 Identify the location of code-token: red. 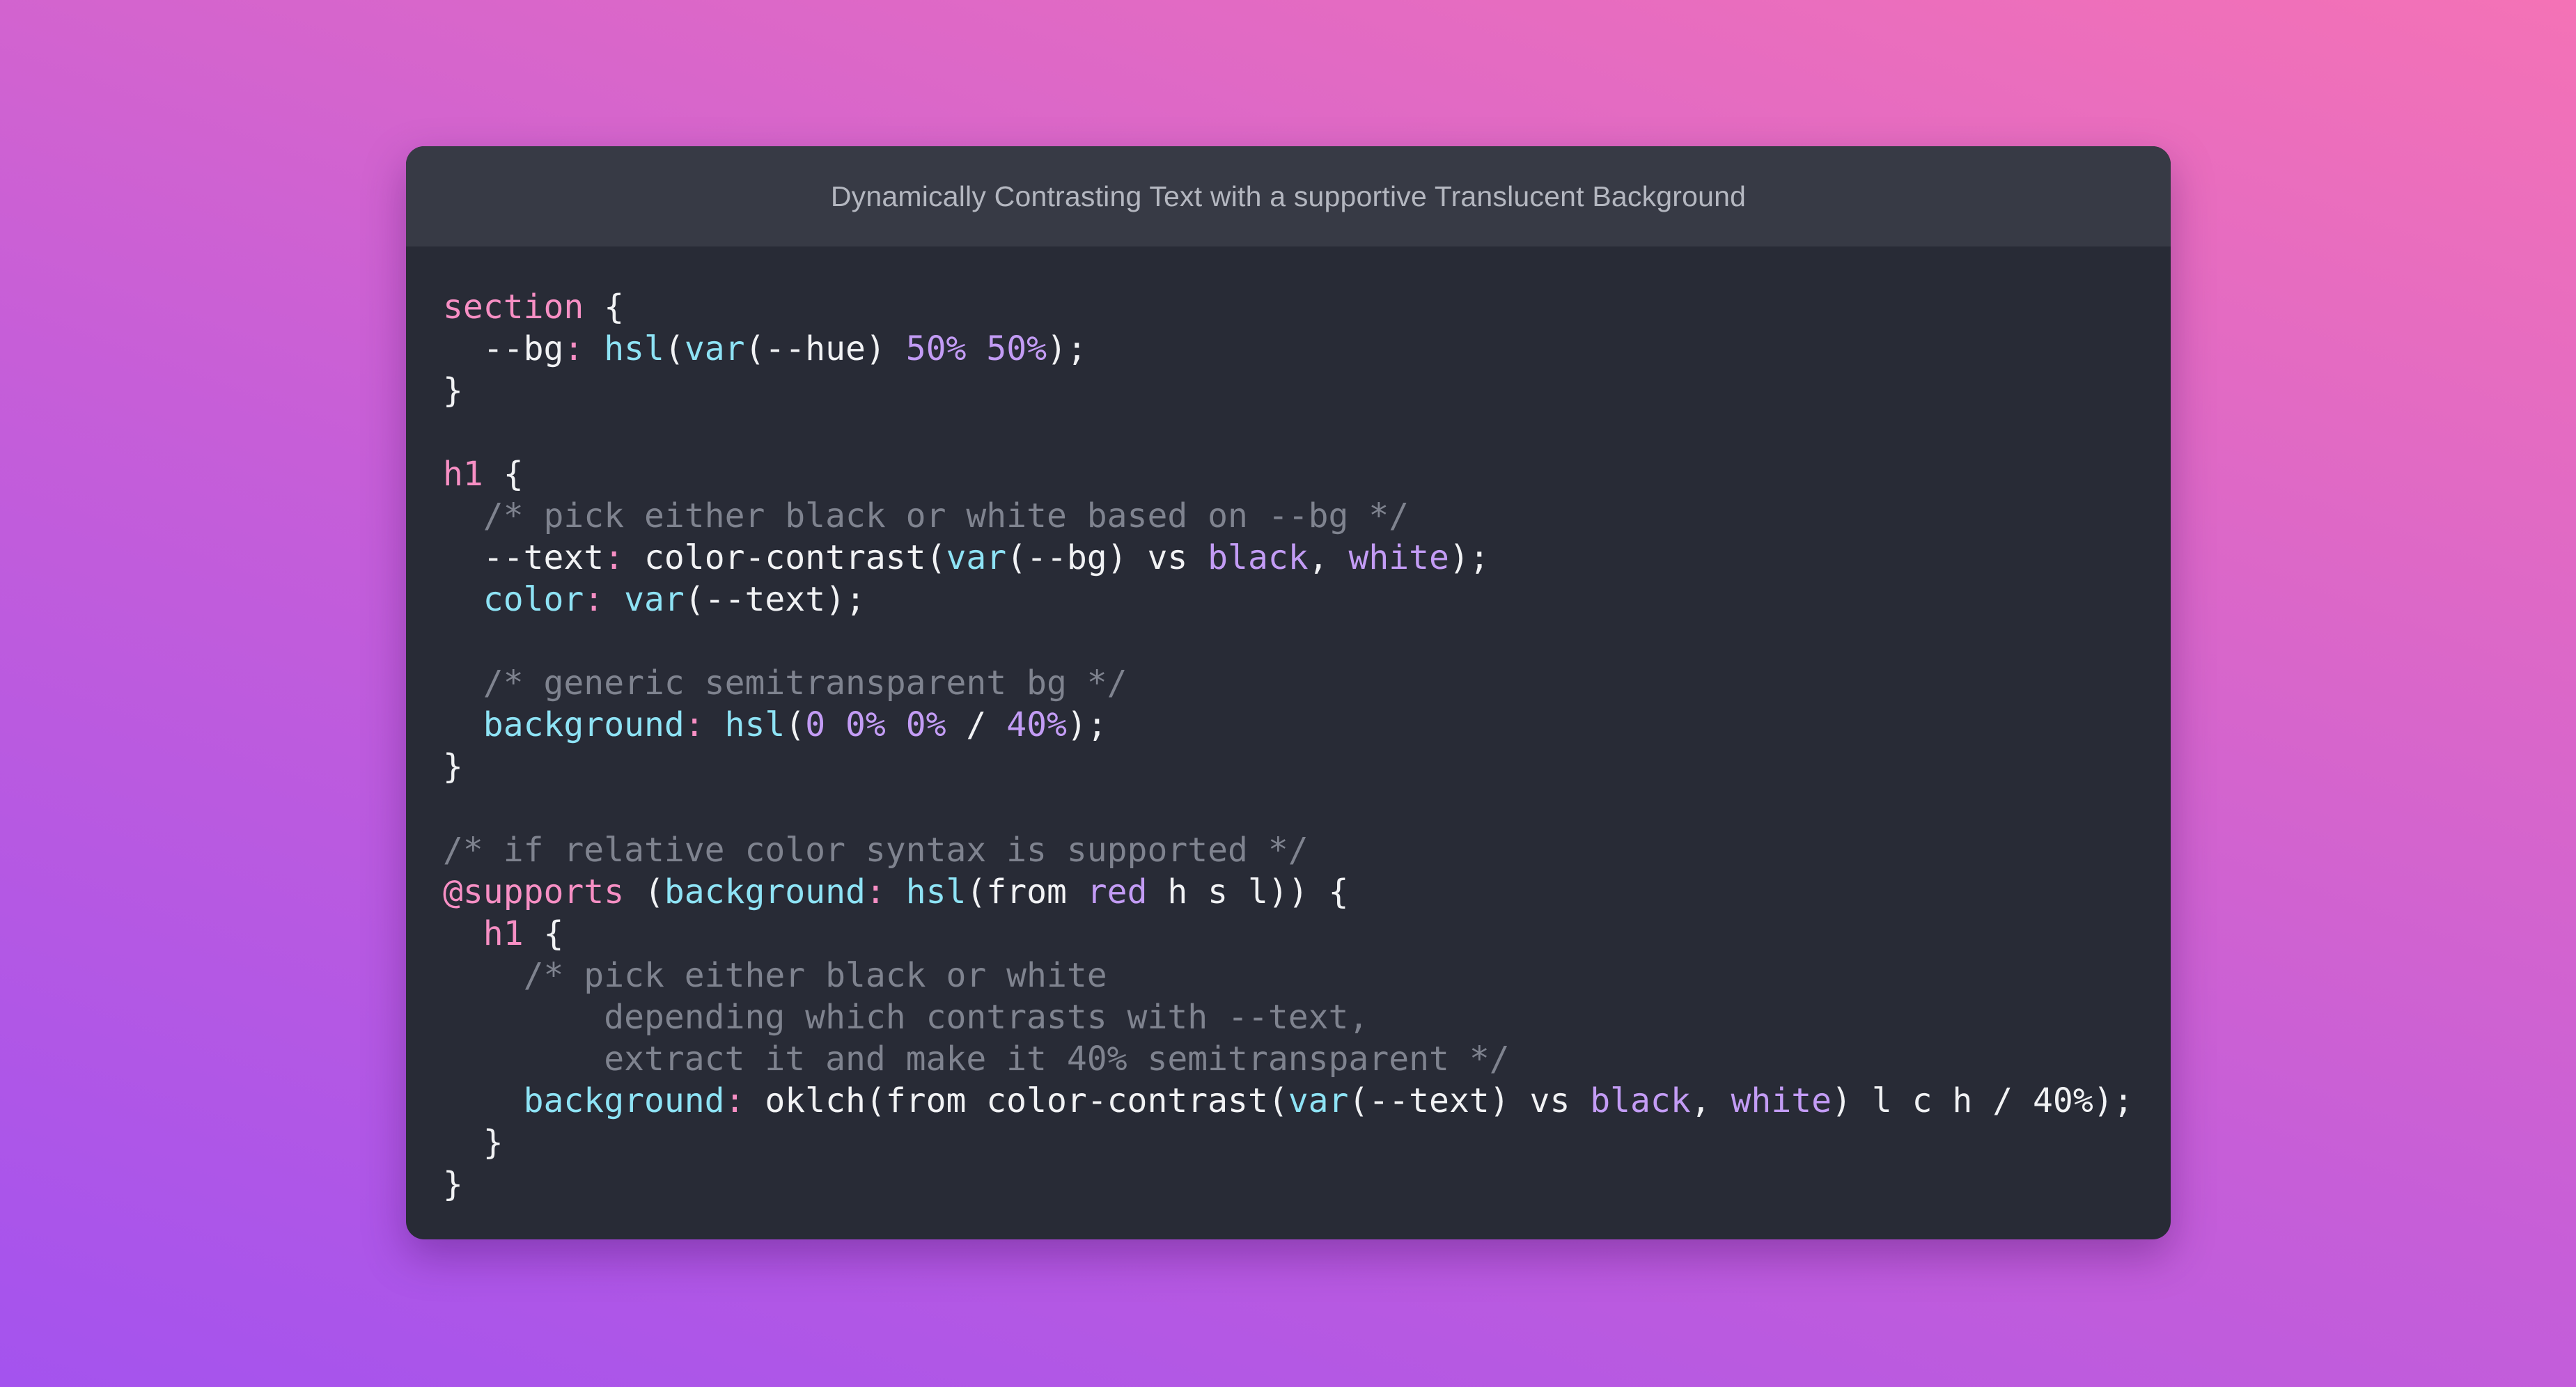
(1117, 891).